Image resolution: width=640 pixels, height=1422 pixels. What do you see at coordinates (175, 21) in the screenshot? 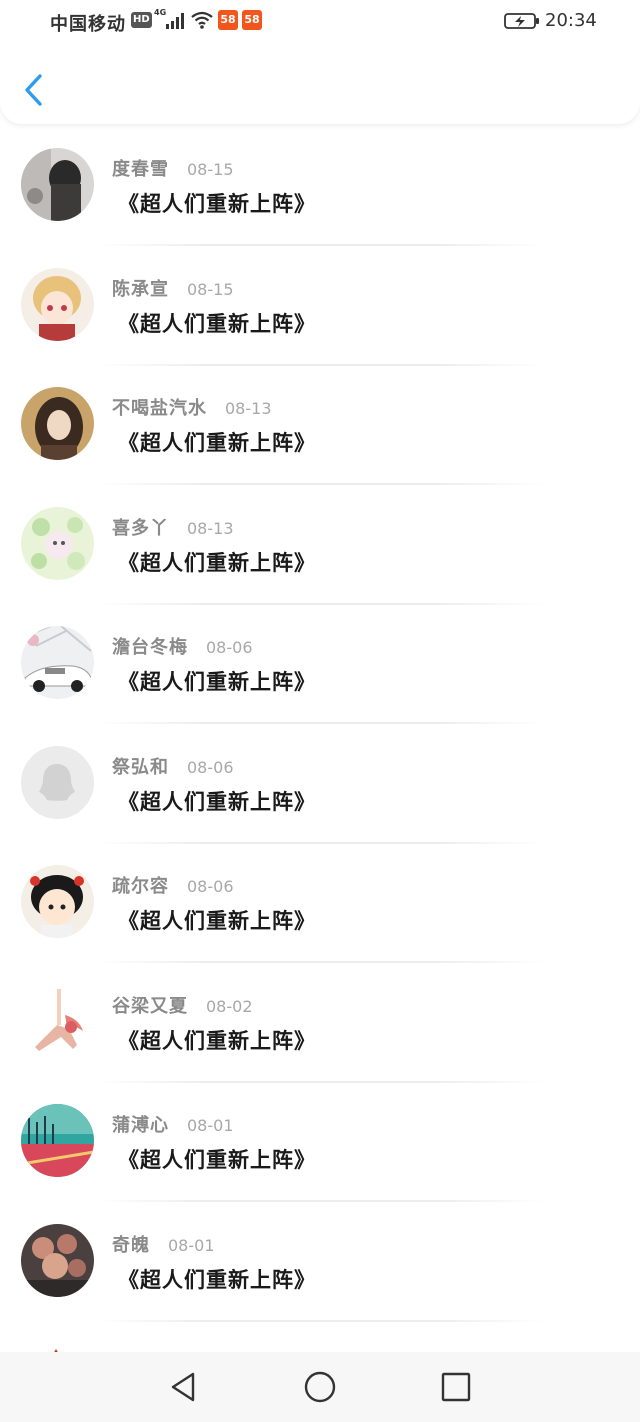
I see `signal-icon` at bounding box center [175, 21].